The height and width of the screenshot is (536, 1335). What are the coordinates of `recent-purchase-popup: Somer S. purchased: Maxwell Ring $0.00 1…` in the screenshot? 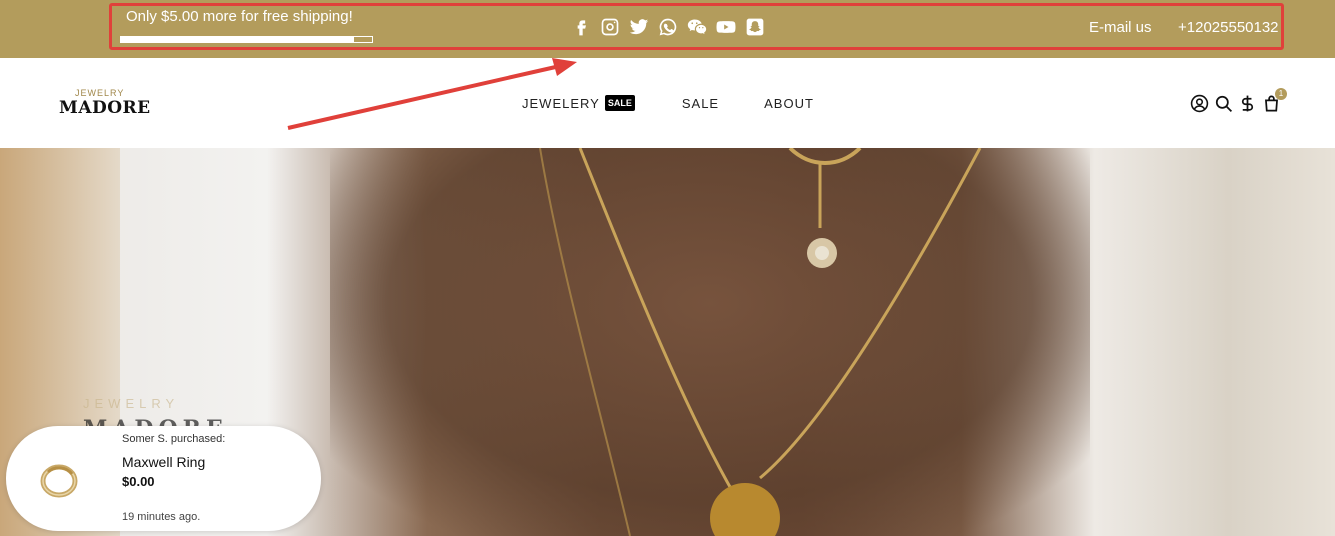 It's located at (163, 478).